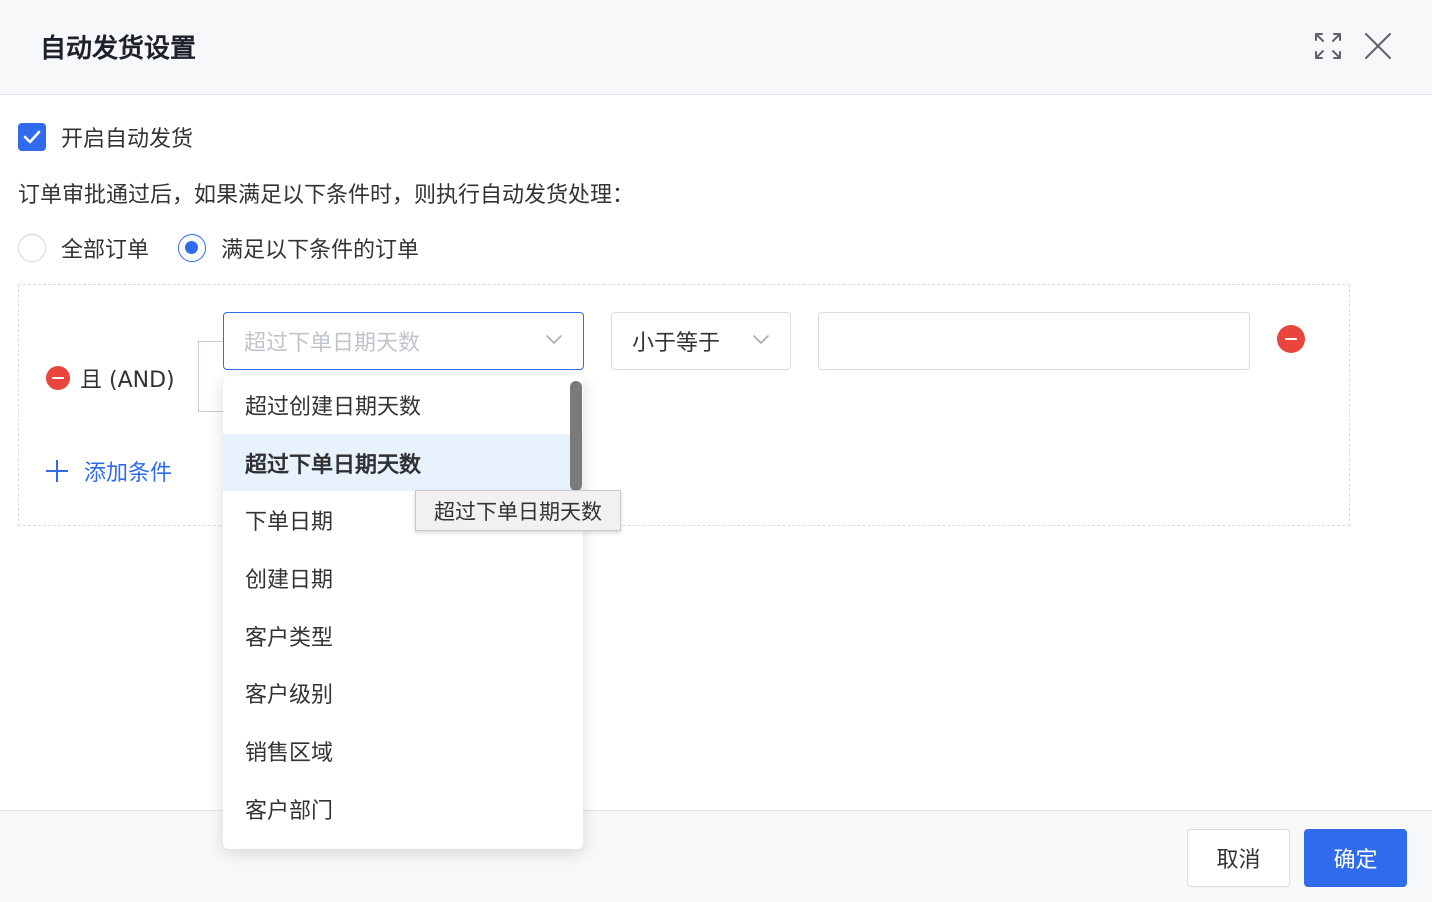  Describe the element at coordinates (333, 465) in the screenshot. I see `dropdown-item-label: 超过下单日期天数` at that location.